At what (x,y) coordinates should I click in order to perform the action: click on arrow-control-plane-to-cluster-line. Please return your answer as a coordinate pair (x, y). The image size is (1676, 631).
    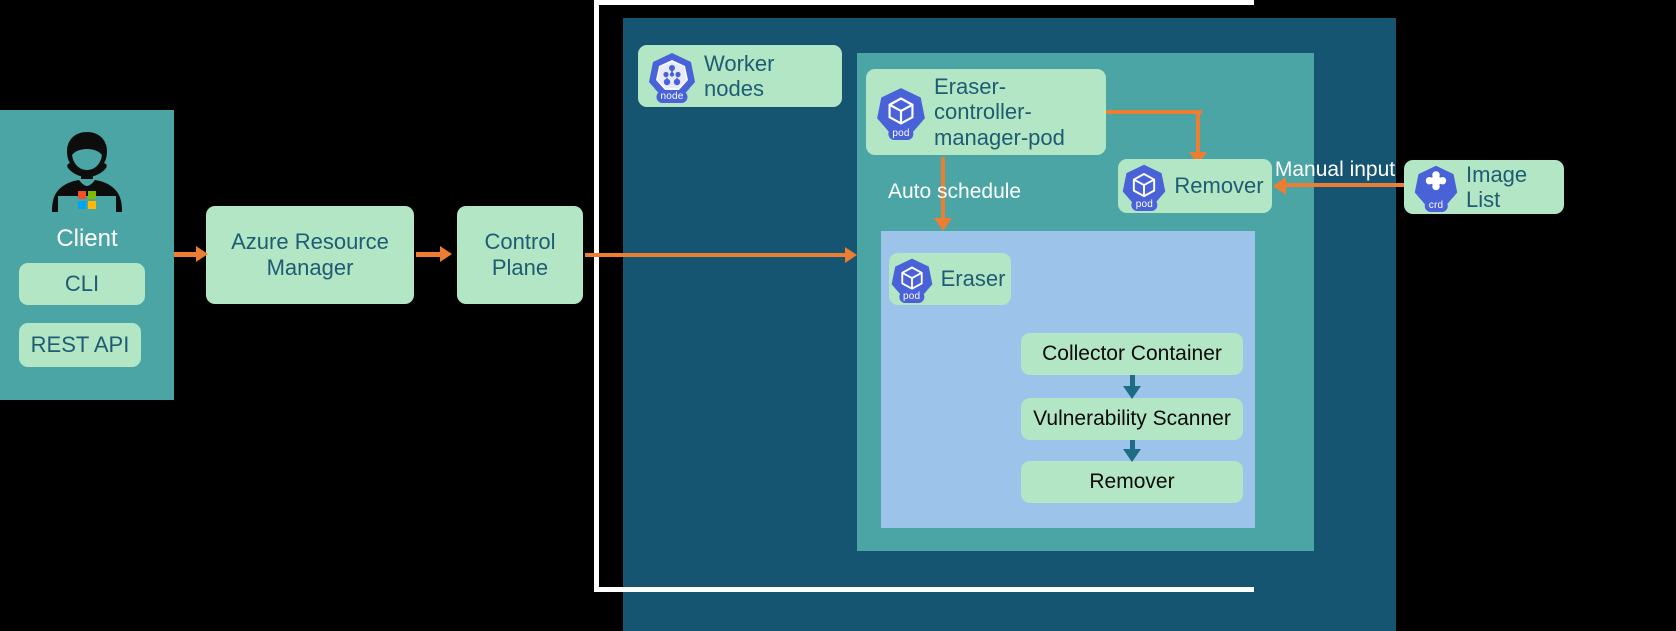
    Looking at the image, I should click on (716, 255).